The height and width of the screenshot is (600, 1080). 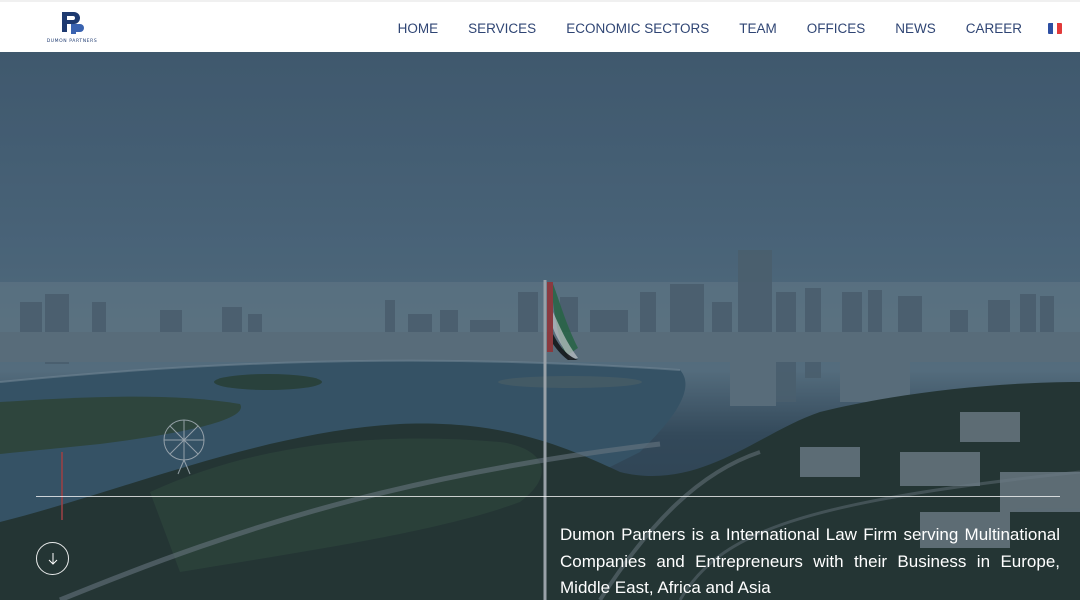 What do you see at coordinates (1055, 28) in the screenshot?
I see `french-flag-icon` at bounding box center [1055, 28].